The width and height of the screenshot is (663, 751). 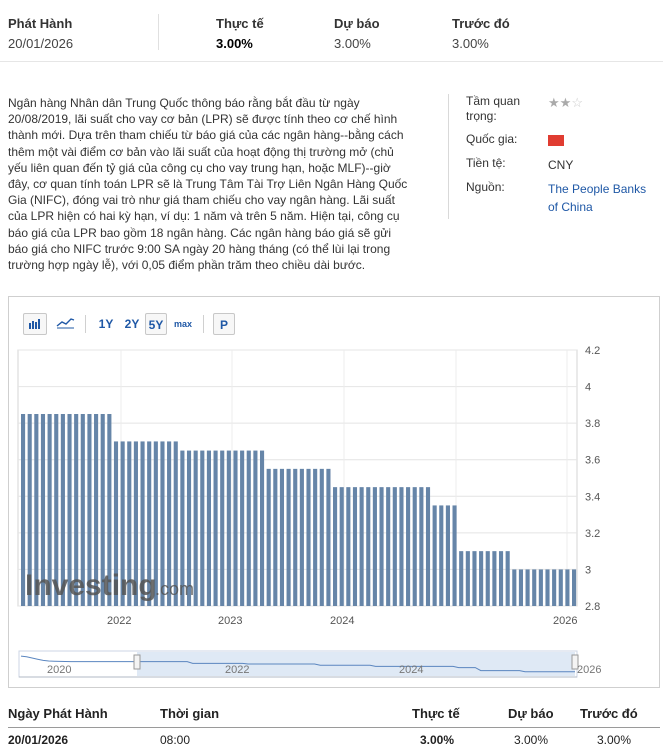 What do you see at coordinates (175, 740) in the screenshot?
I see `table-cell-time: 08:00` at bounding box center [175, 740].